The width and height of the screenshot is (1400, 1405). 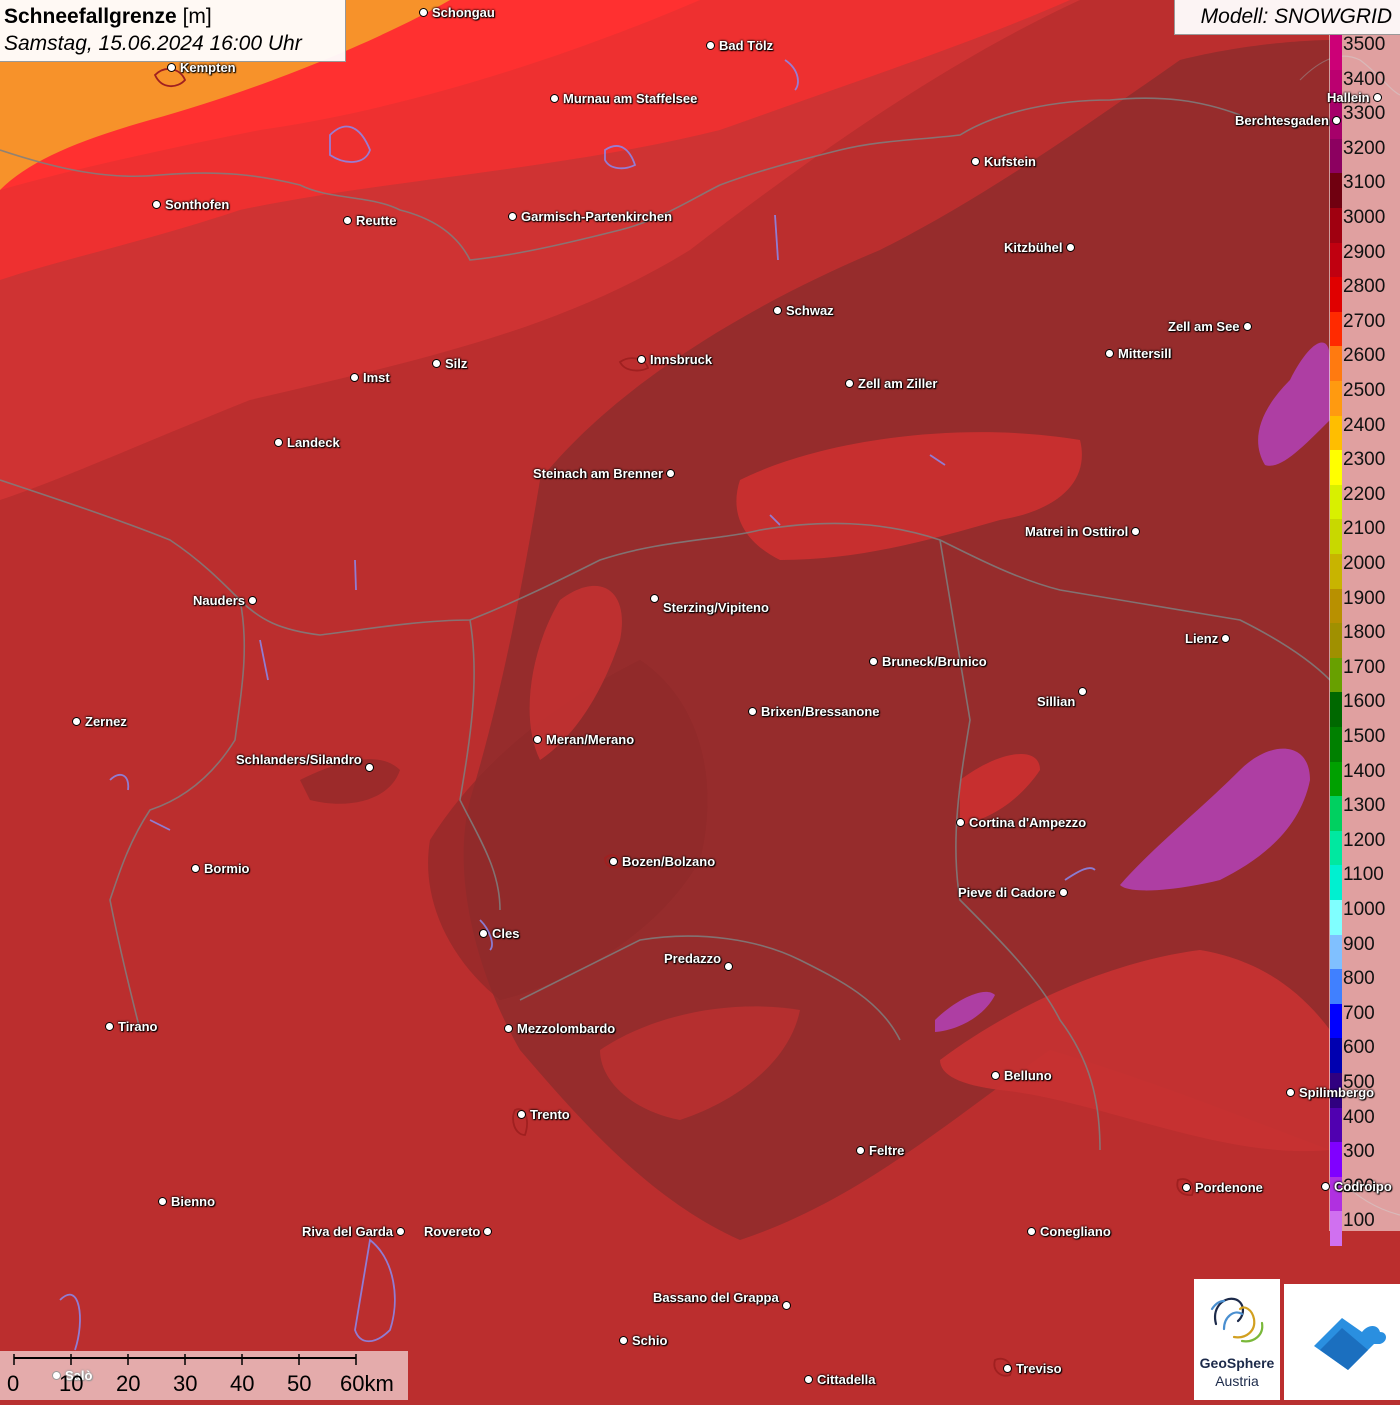 I want to click on geosphere-name: GeoSphere, so click(x=1237, y=1363).